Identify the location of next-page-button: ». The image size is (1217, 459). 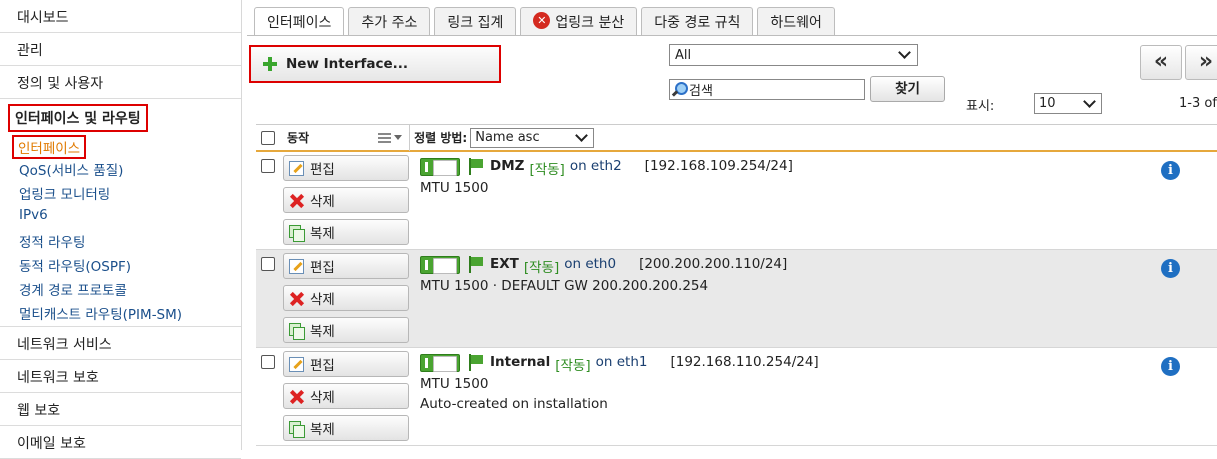
(1201, 62).